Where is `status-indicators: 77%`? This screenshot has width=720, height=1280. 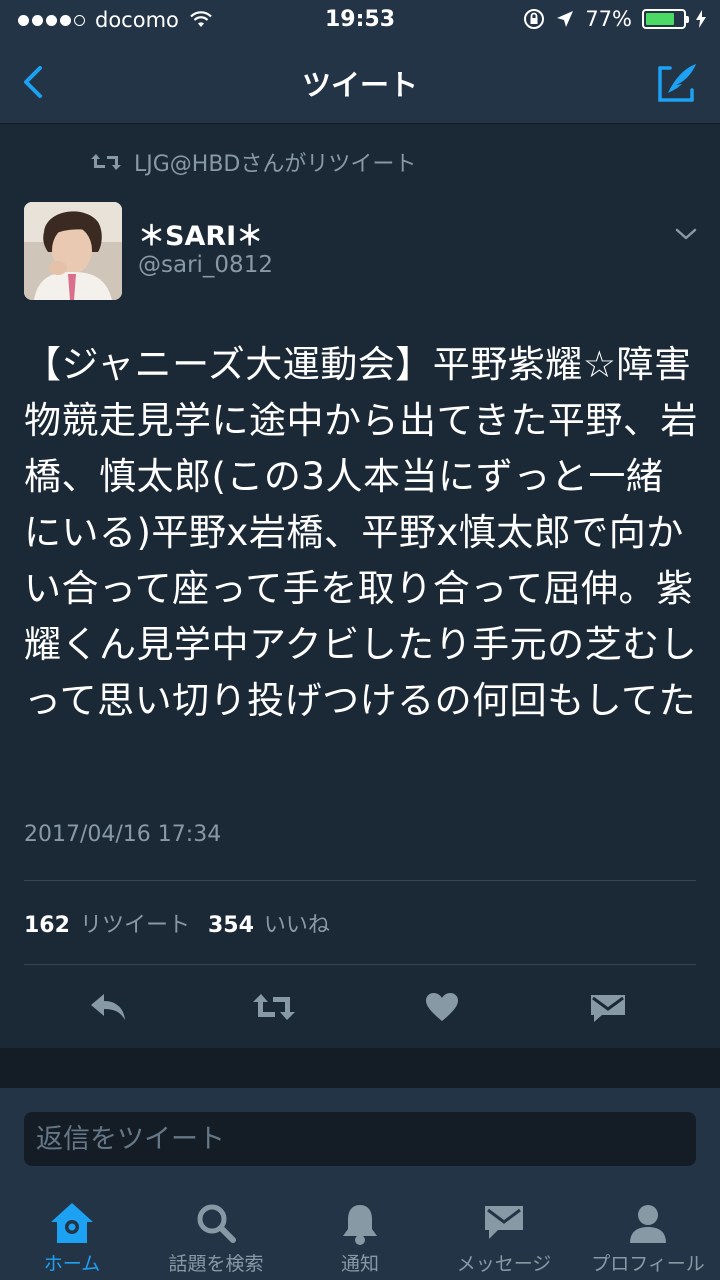
status-indicators: 77% is located at coordinates (614, 19).